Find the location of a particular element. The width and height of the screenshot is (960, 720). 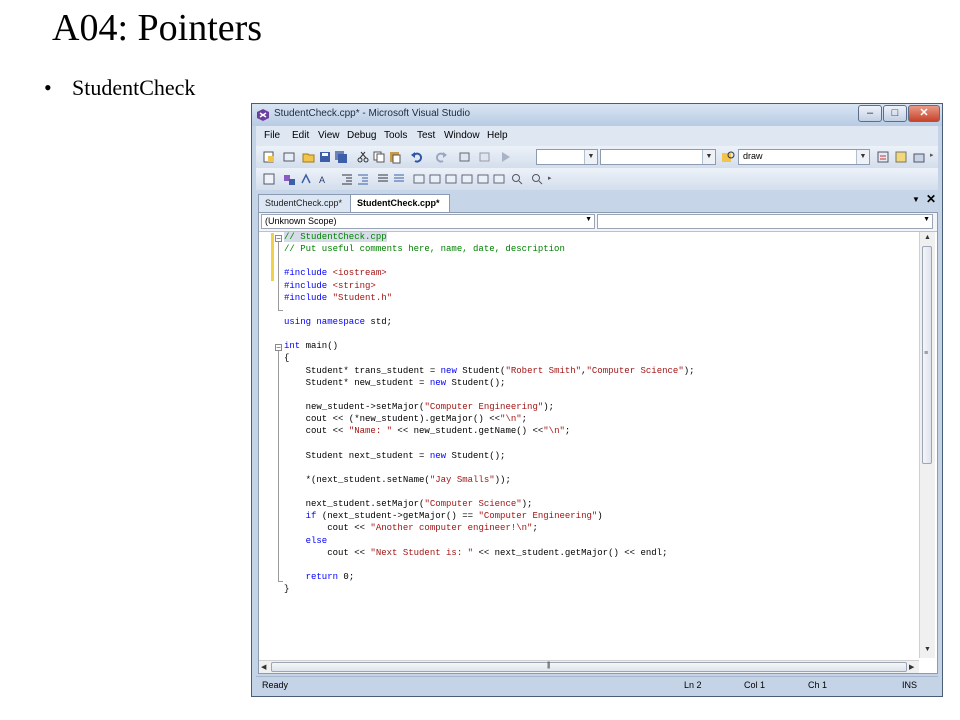

toolbox-icon is located at coordinates (919, 157).